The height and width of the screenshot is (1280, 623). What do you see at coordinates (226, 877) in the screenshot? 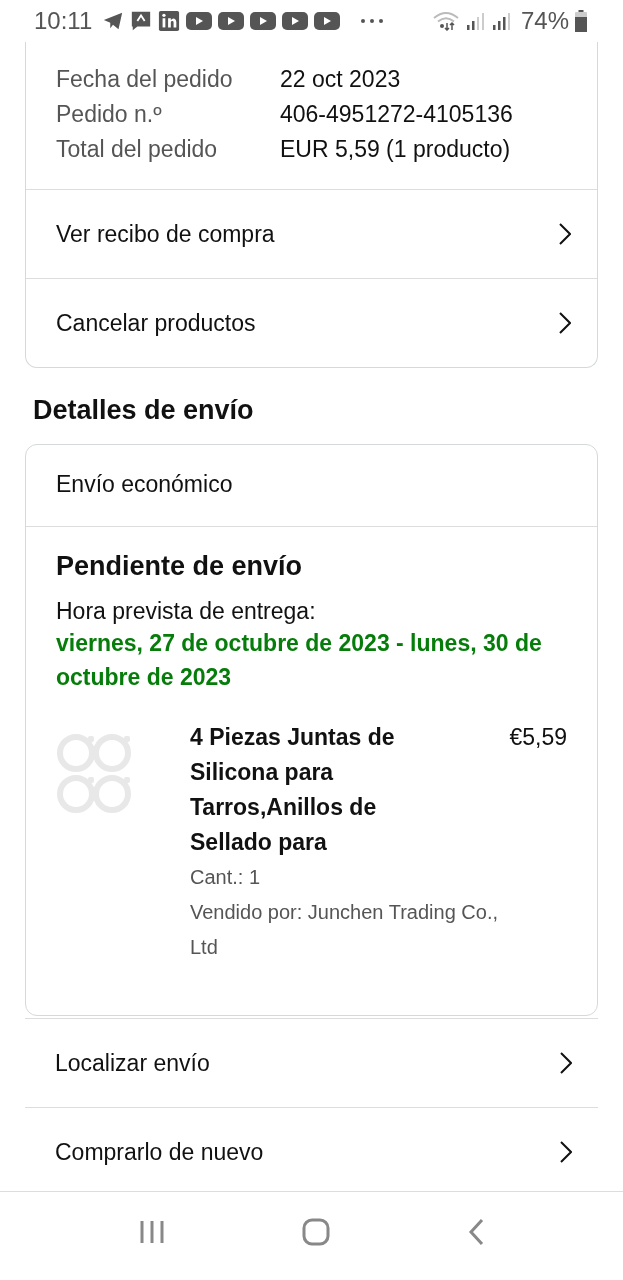
I see `quantity: Cant.: 1` at bounding box center [226, 877].